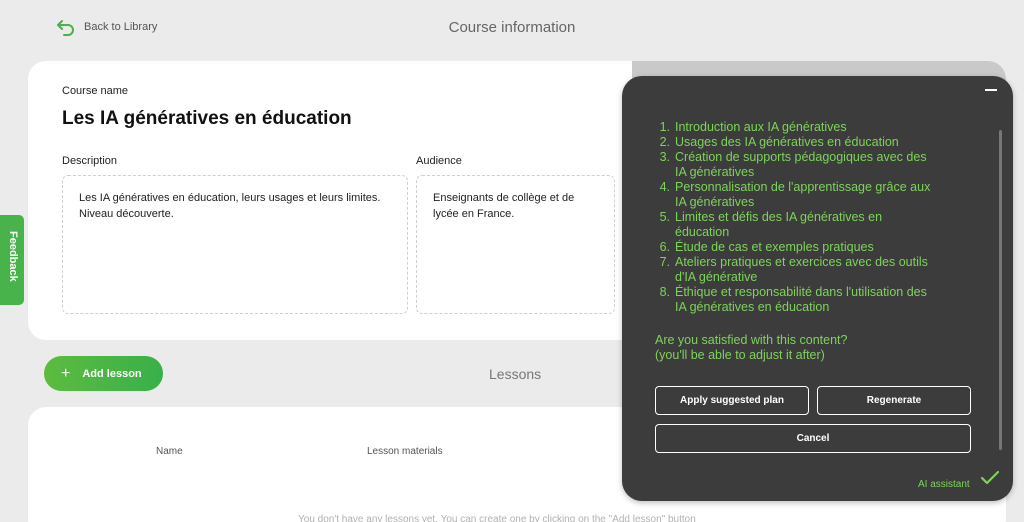 The width and height of the screenshot is (1024, 522). I want to click on plan-item-number: 4., so click(664, 187).